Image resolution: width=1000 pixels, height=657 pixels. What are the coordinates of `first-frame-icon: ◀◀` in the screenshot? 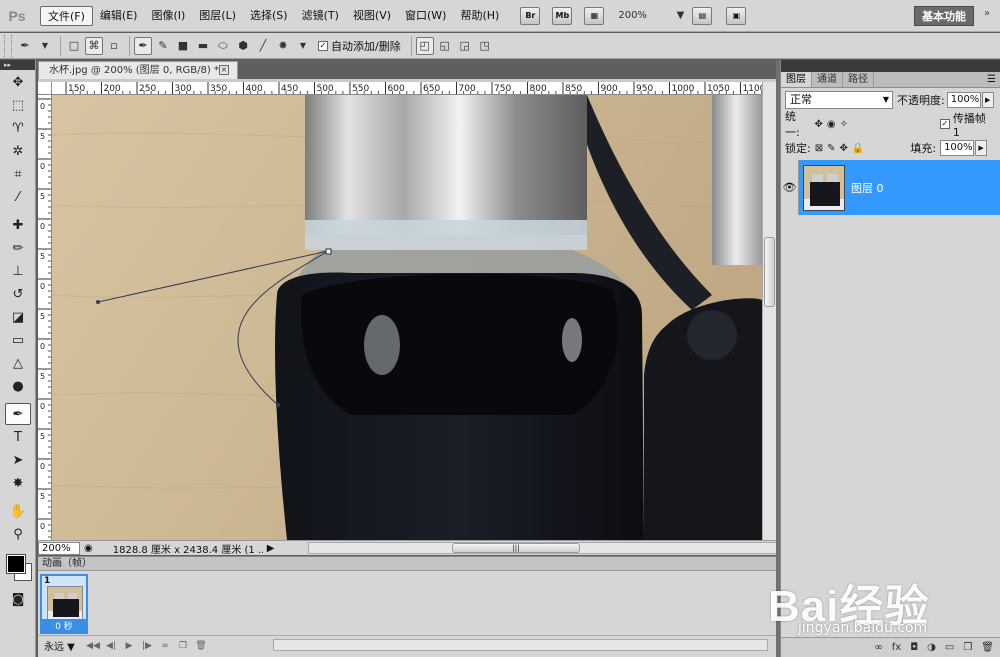 It's located at (93, 646).